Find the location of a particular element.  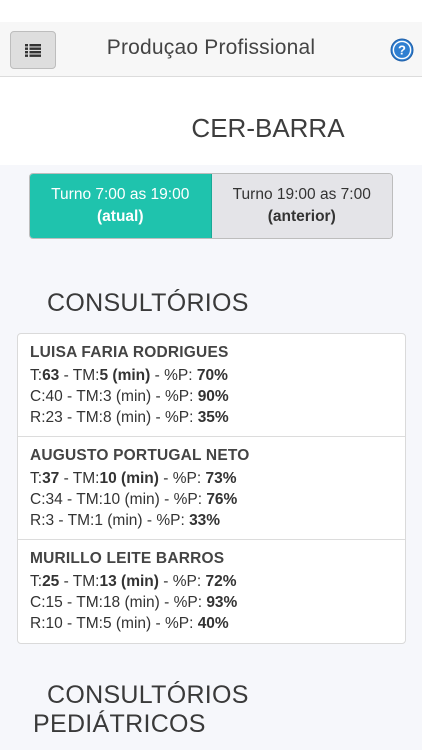

shift-previous-button: Turno 19:00 as 7:00 (anterior) is located at coordinates (301, 206).